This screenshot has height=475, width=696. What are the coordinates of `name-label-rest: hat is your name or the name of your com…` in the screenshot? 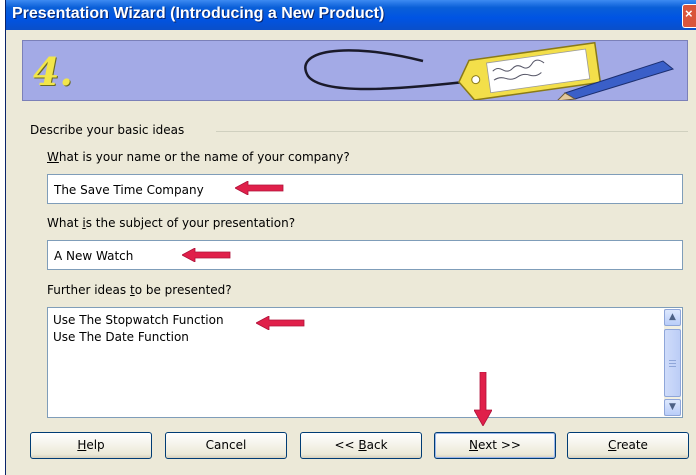 It's located at (204, 157).